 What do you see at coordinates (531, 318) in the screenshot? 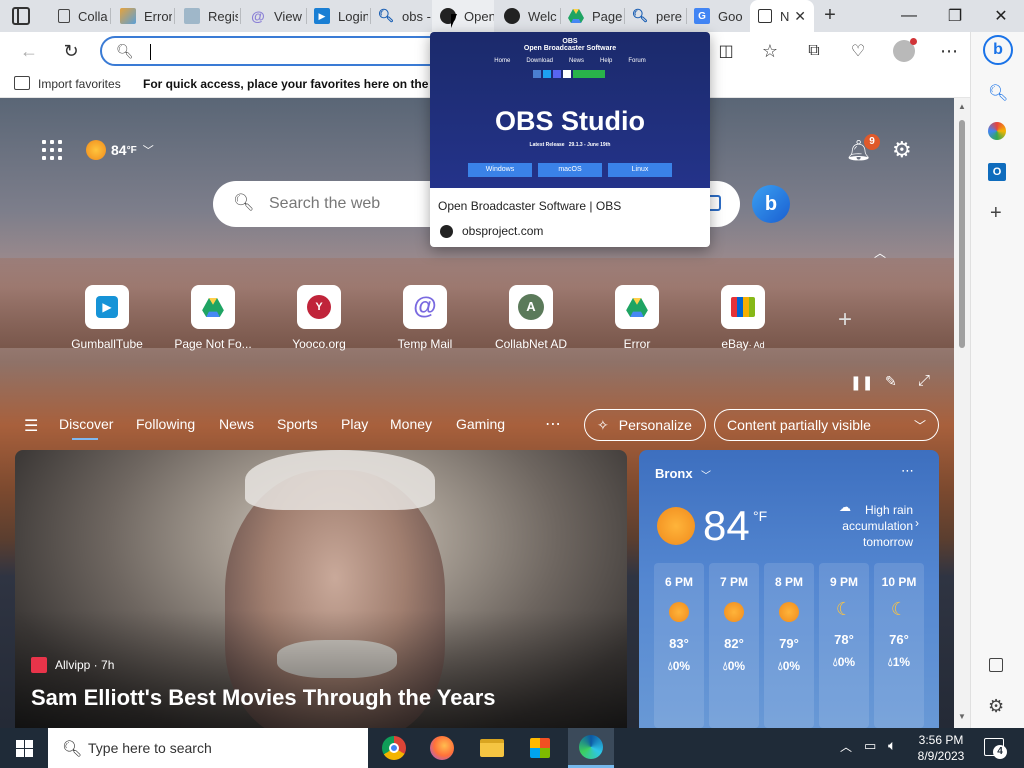
I see `quick-link-collabnet-ad: A CollabNet AD` at bounding box center [531, 318].